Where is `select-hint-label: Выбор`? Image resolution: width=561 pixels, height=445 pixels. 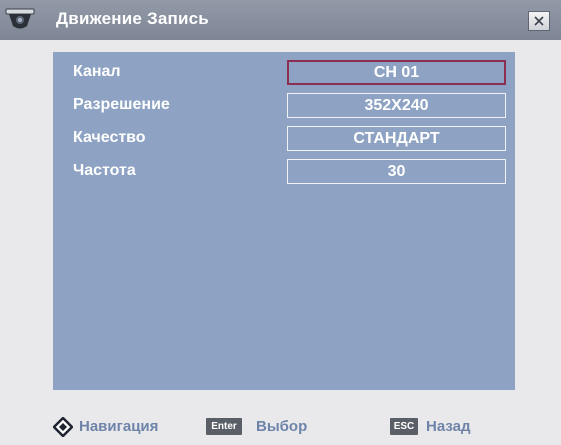 select-hint-label: Выбор is located at coordinates (282, 426).